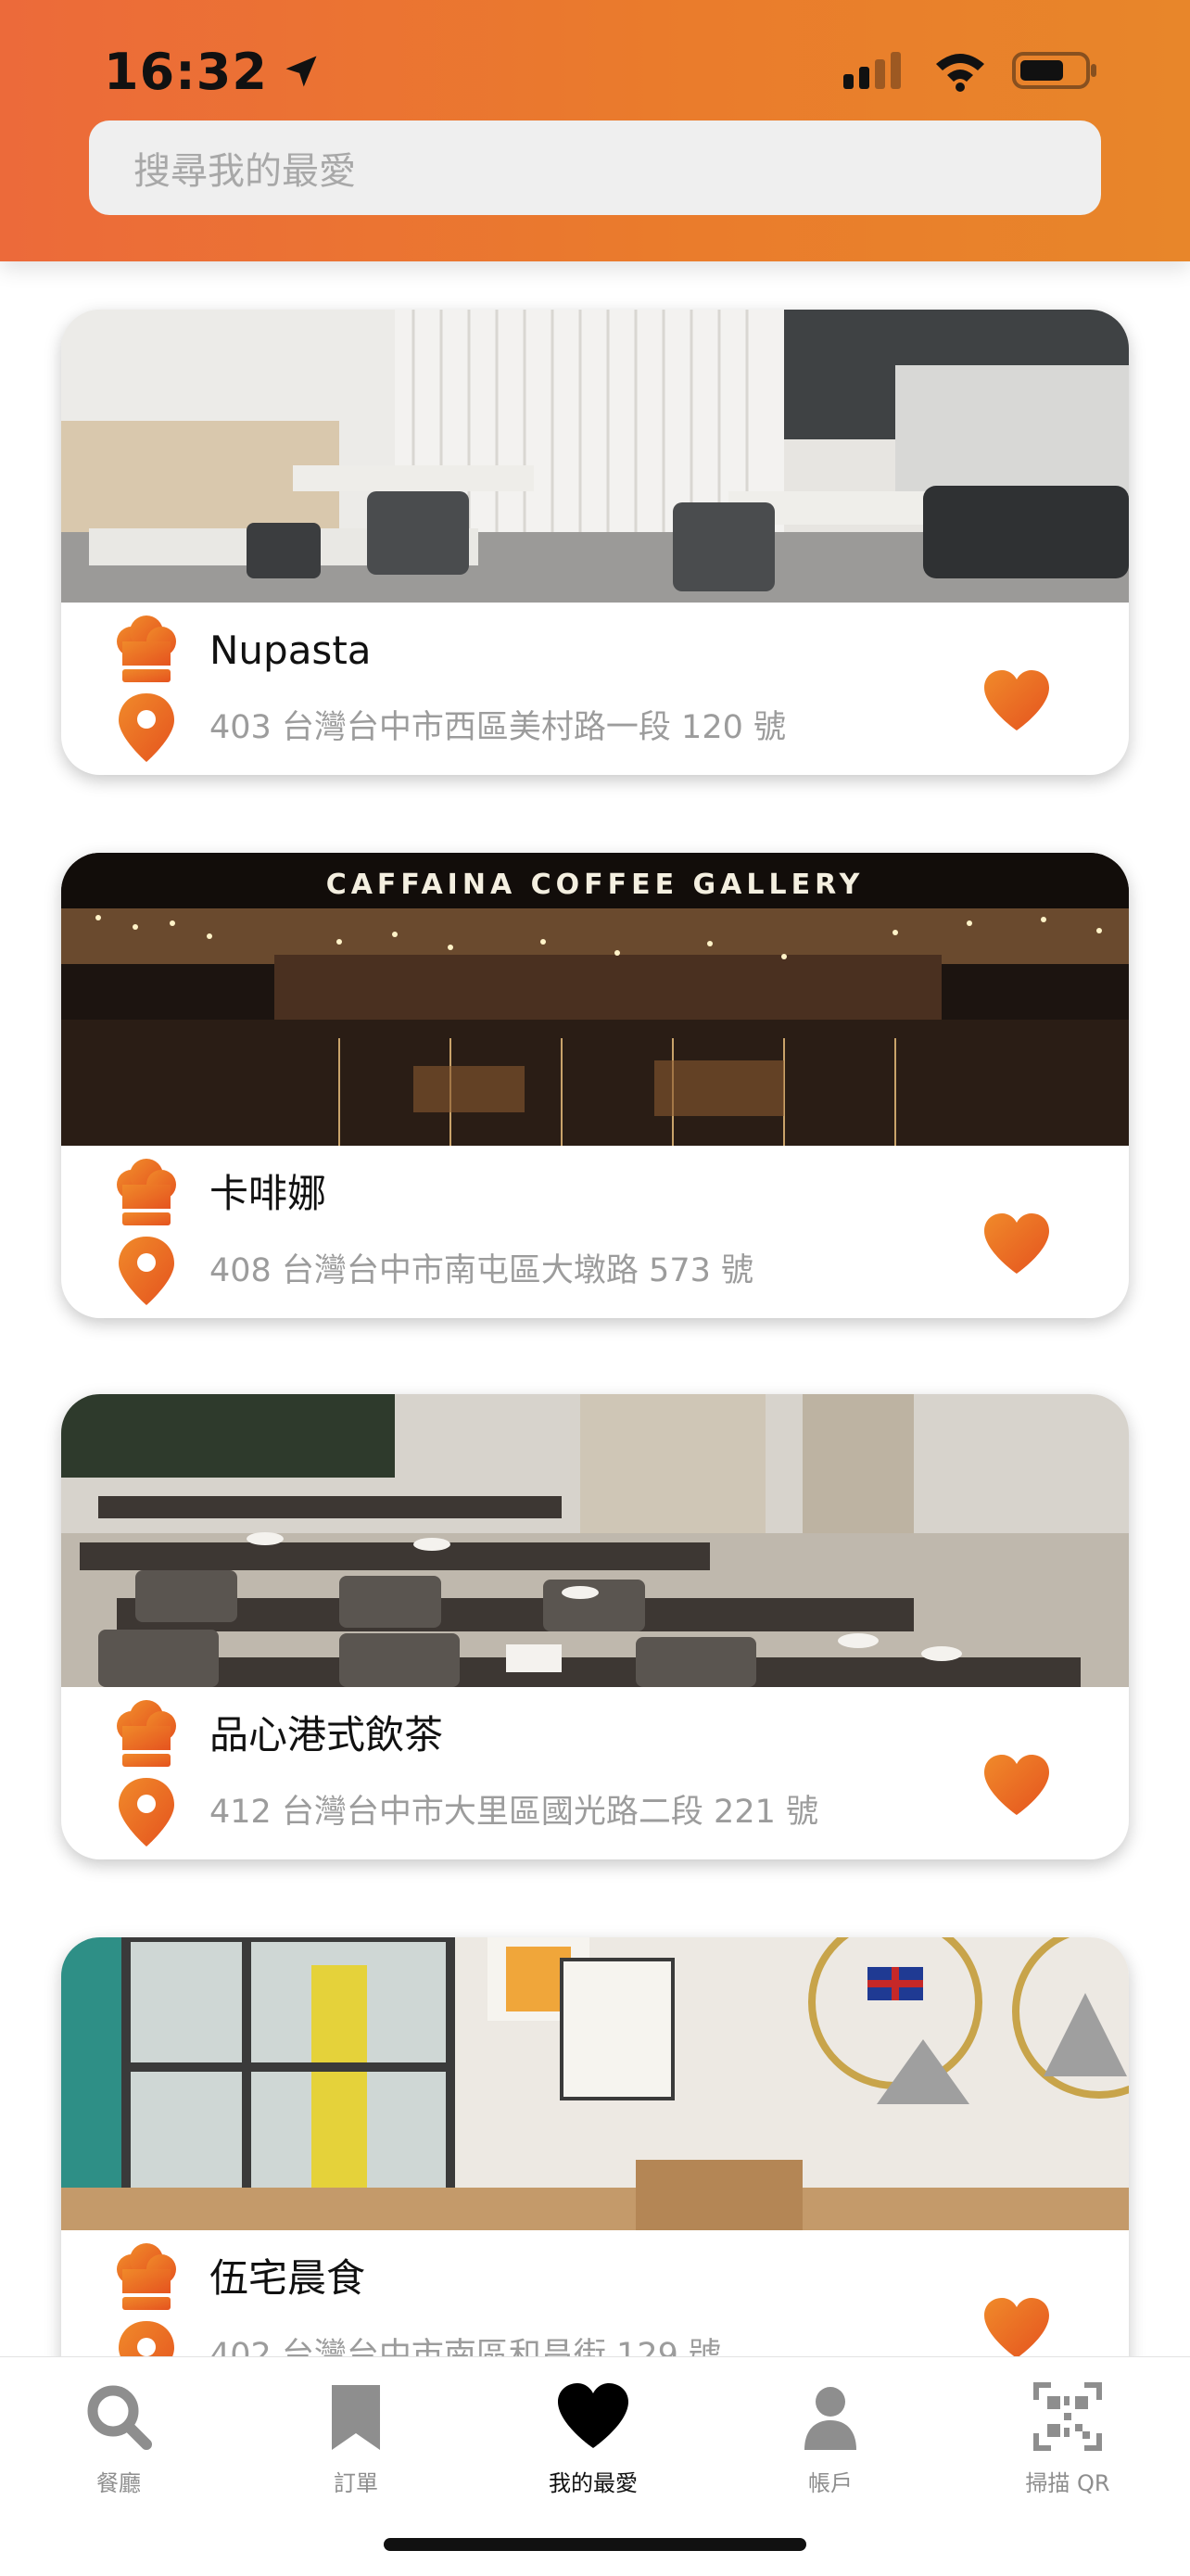  What do you see at coordinates (872, 70) in the screenshot?
I see `cellular-signal-icon` at bounding box center [872, 70].